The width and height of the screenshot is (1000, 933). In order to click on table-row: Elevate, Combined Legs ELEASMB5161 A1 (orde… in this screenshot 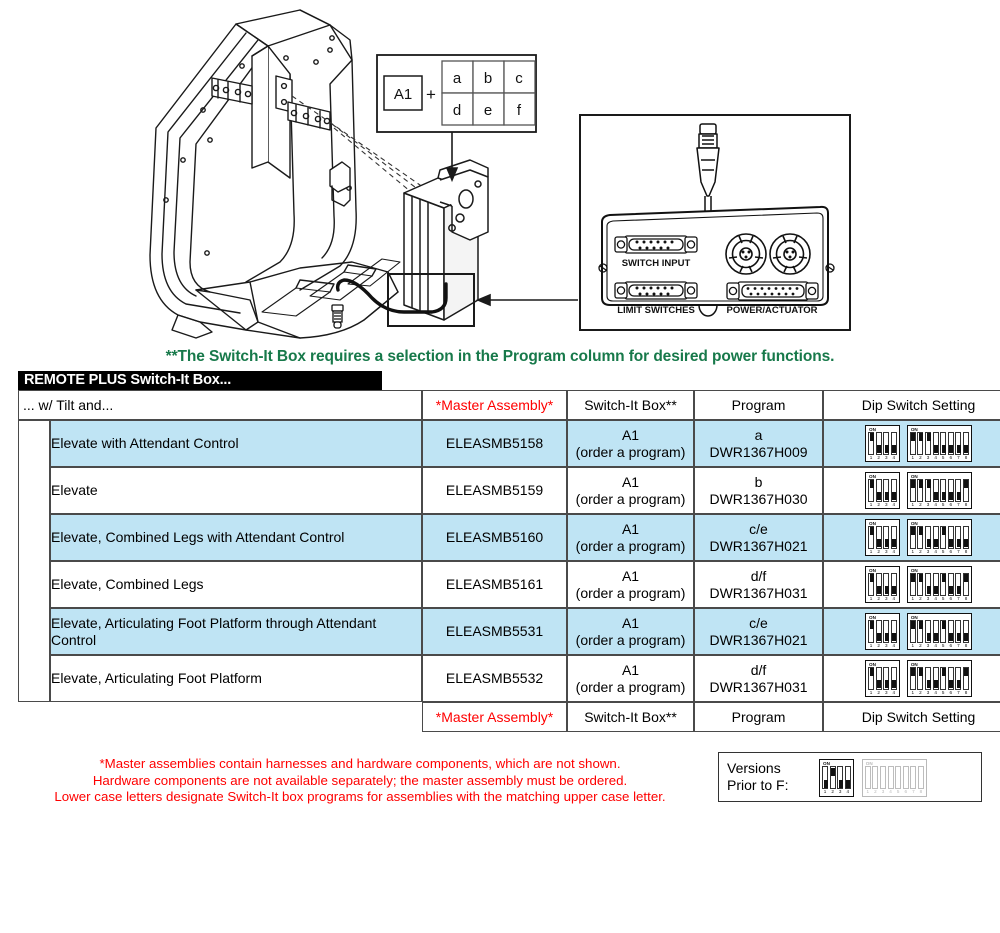, I will do `click(509, 584)`.